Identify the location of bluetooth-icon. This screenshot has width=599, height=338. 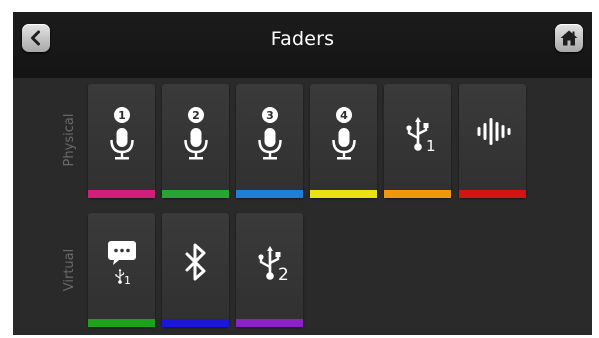
(196, 264).